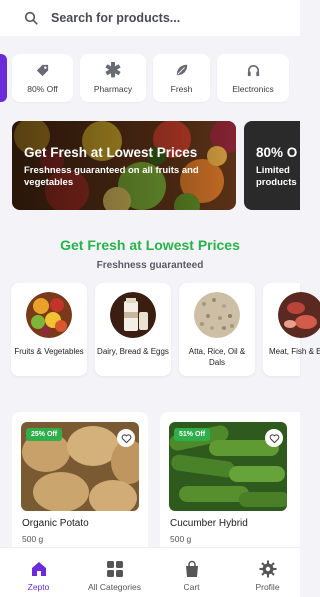  What do you see at coordinates (44, 434) in the screenshot?
I see `discount-badge: 25% Off` at bounding box center [44, 434].